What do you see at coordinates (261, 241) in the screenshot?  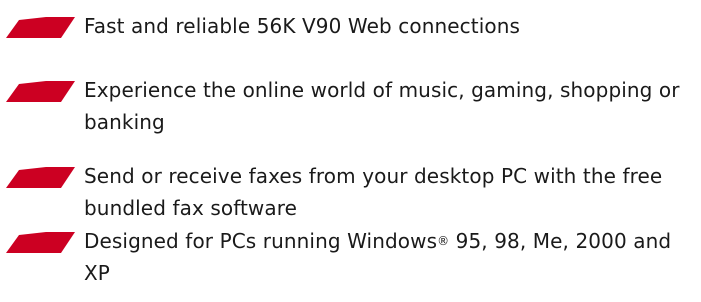 I see `feature-text-part: Designed for PCs running Windows` at bounding box center [261, 241].